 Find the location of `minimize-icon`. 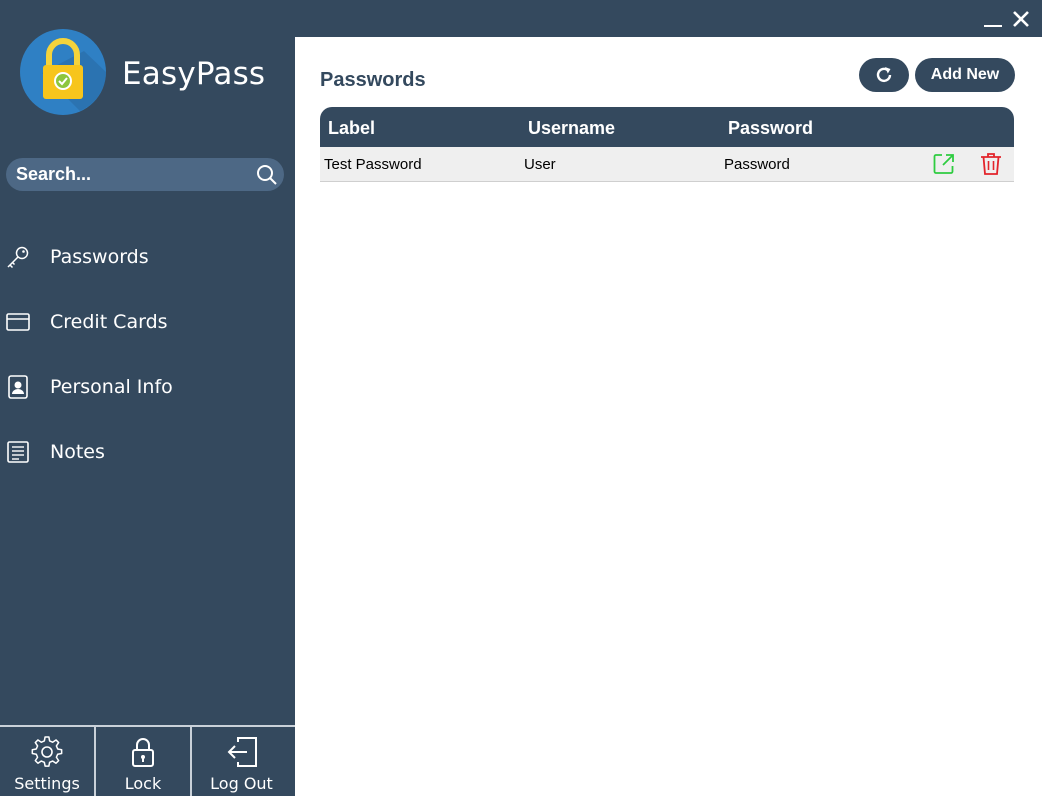

minimize-icon is located at coordinates (993, 26).